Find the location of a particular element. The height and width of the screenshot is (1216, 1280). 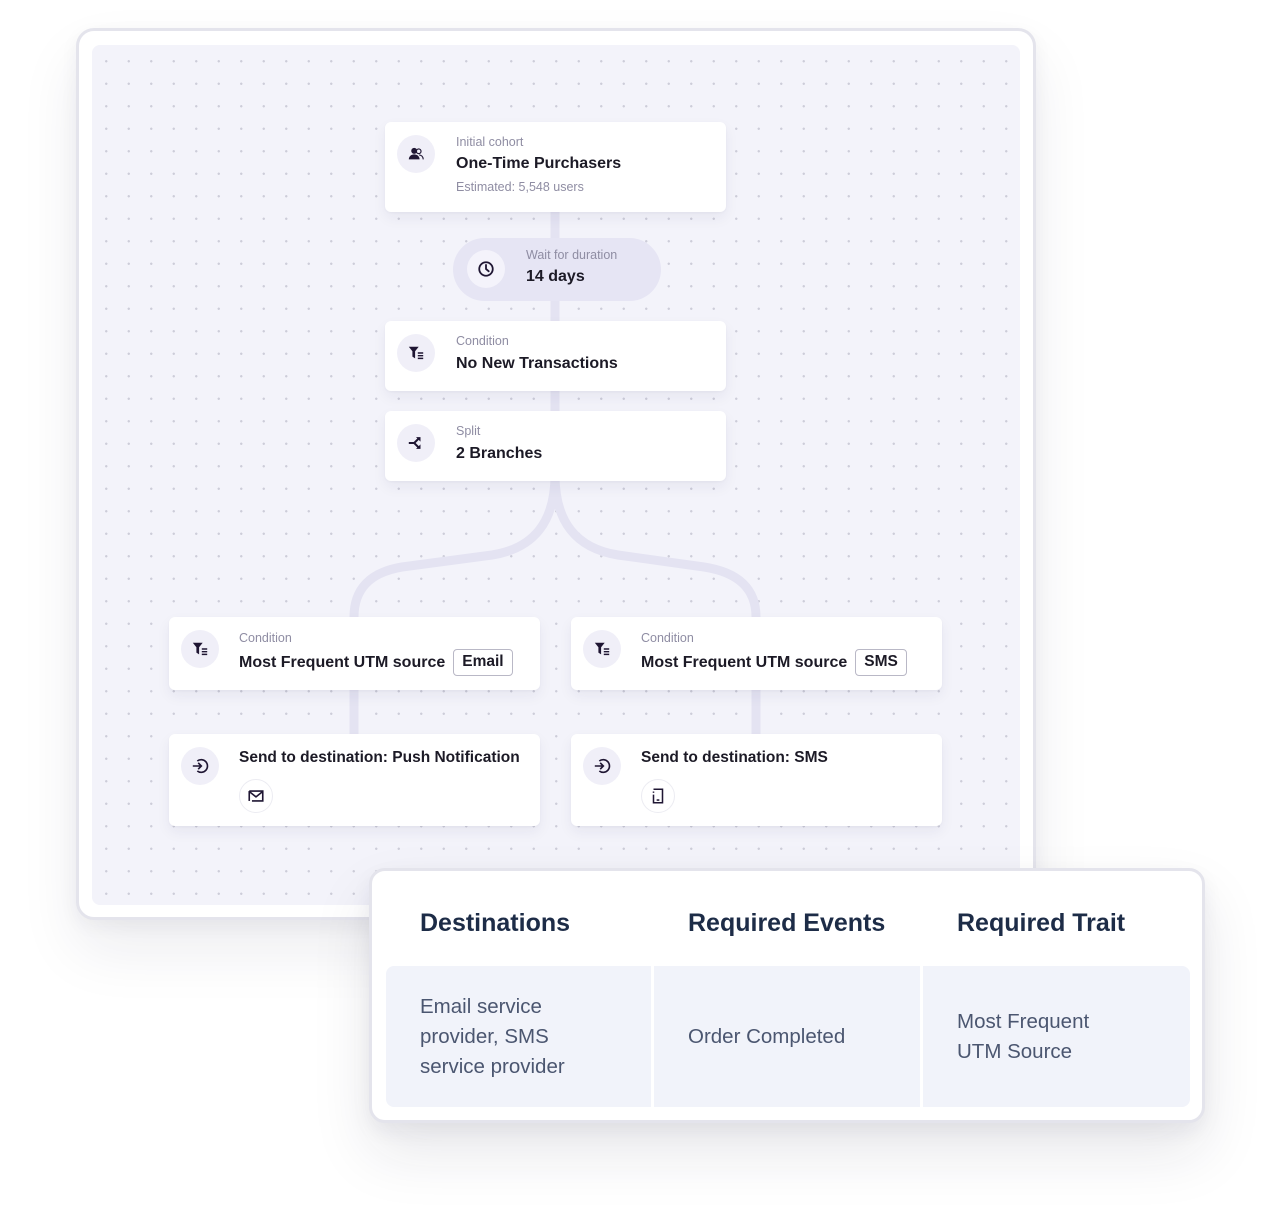

cell-line: service provider is located at coordinates (492, 1066).